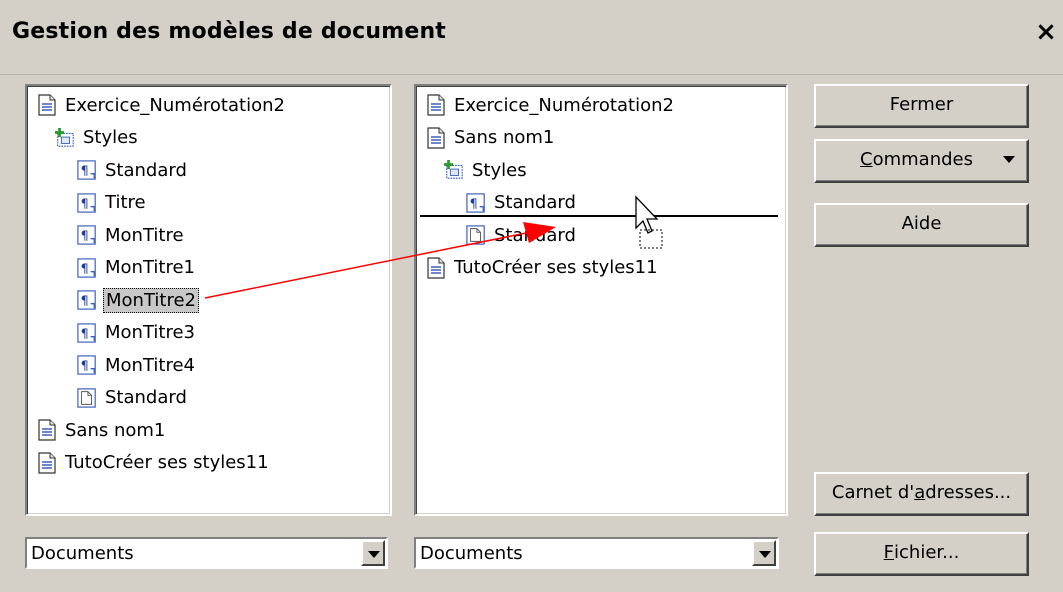  I want to click on left-tree-item: ¶ MonTitre1, so click(137, 268).